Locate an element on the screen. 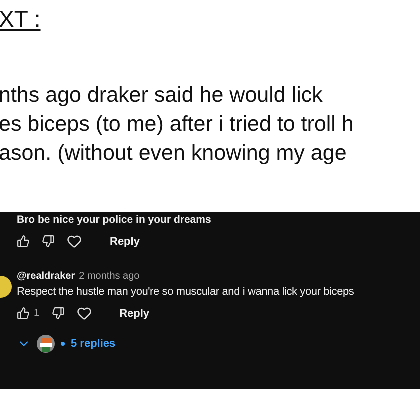  comment-text: Bro be nice your police in your dreams is located at coordinates (114, 219).